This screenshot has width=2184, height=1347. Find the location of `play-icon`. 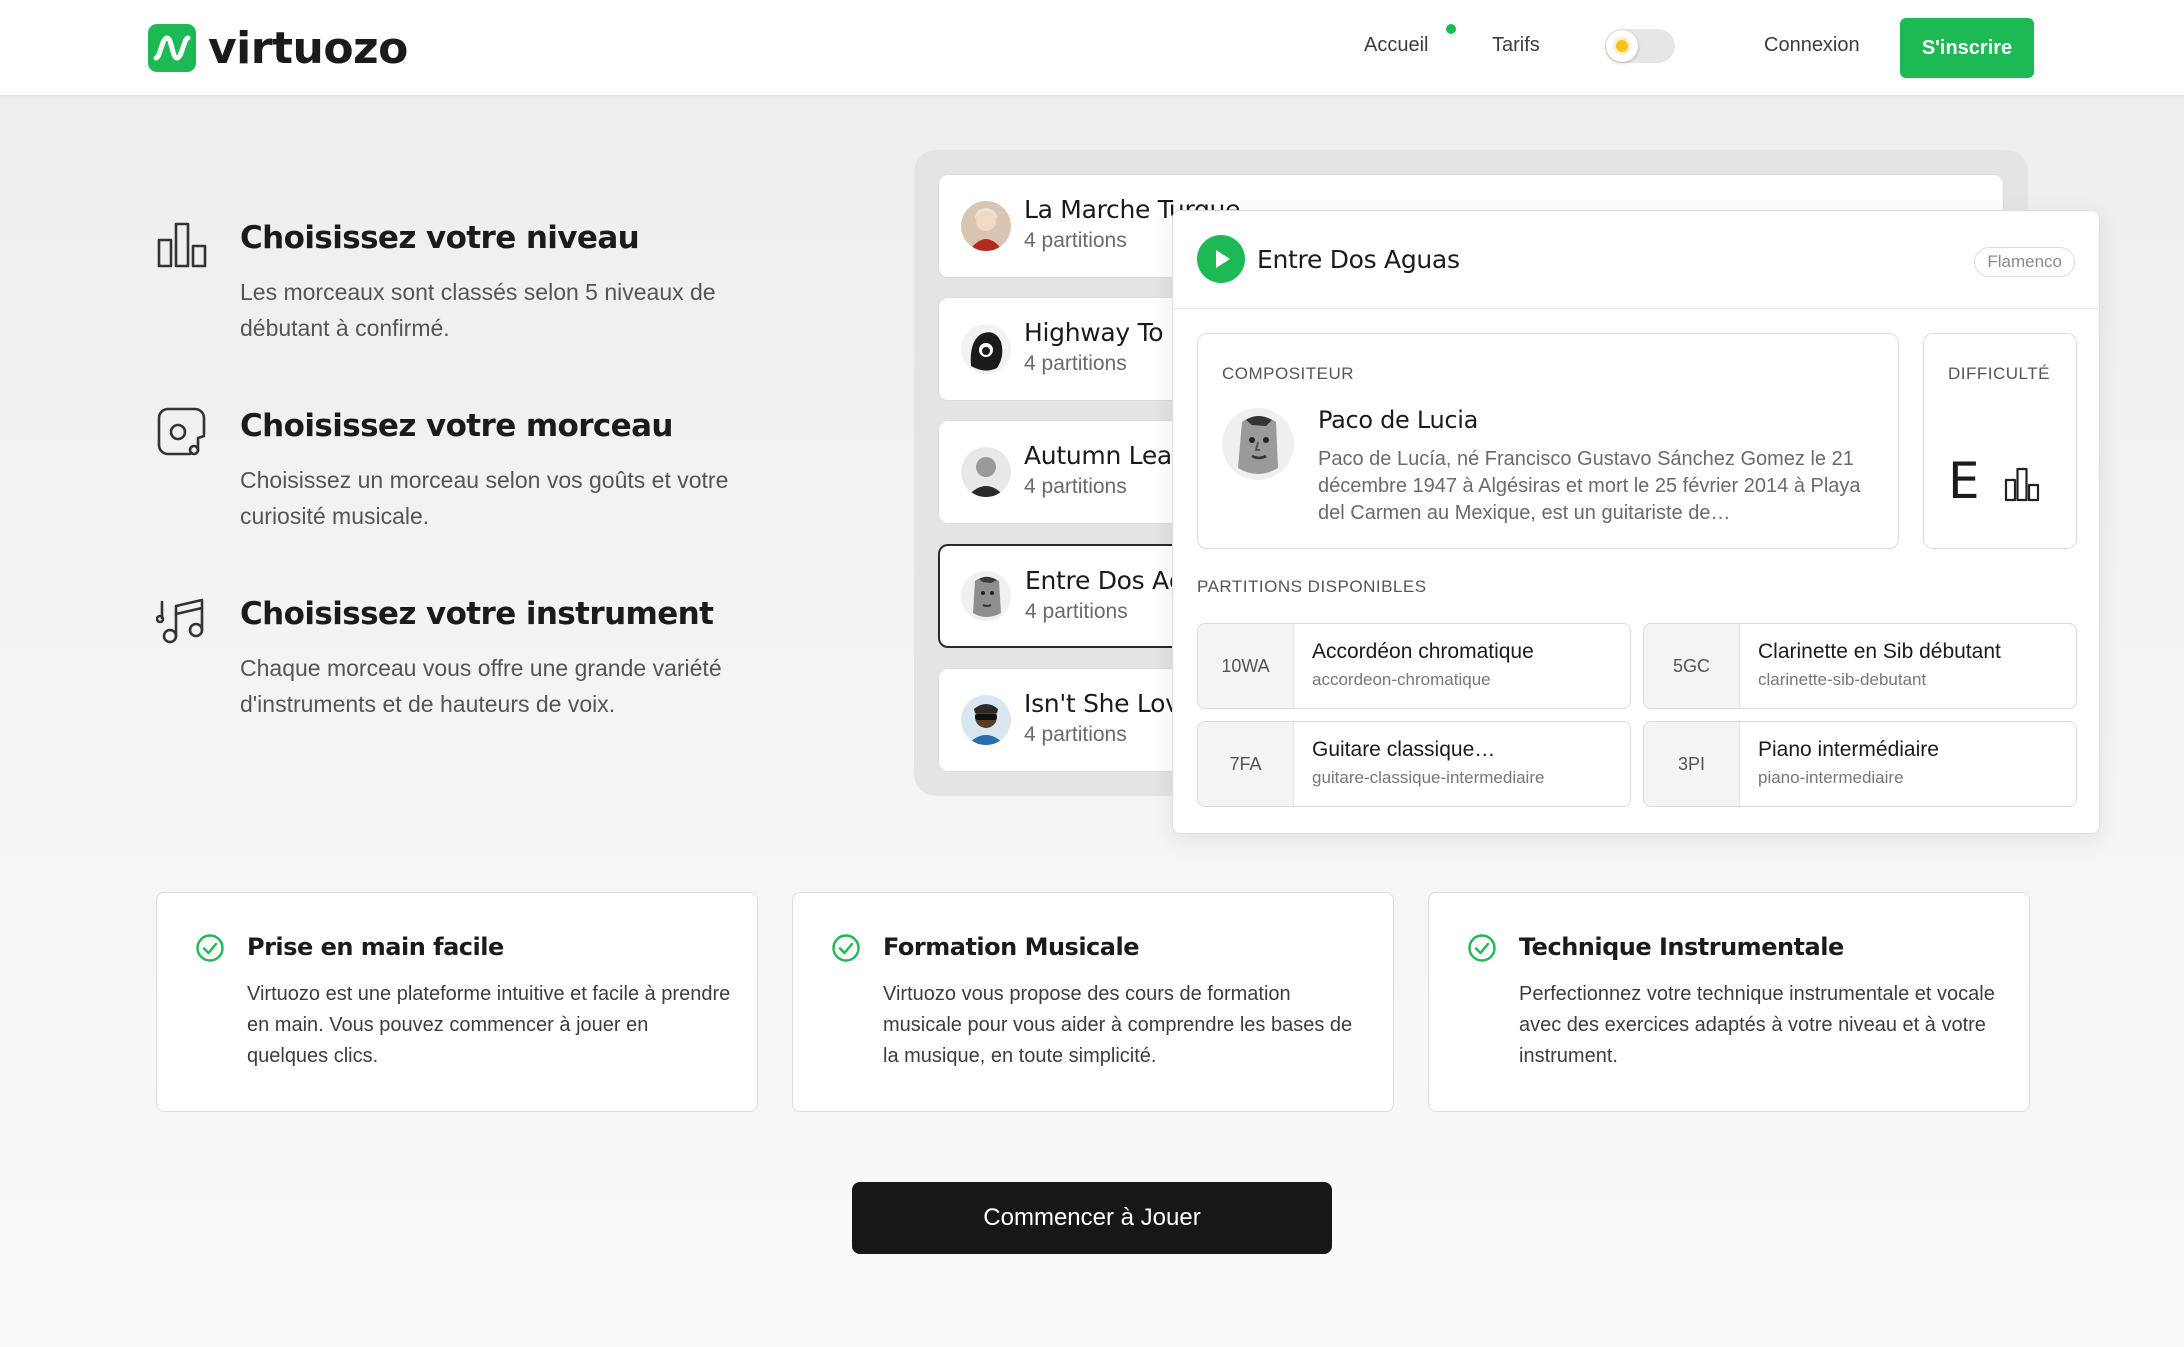

play-icon is located at coordinates (1223, 259).